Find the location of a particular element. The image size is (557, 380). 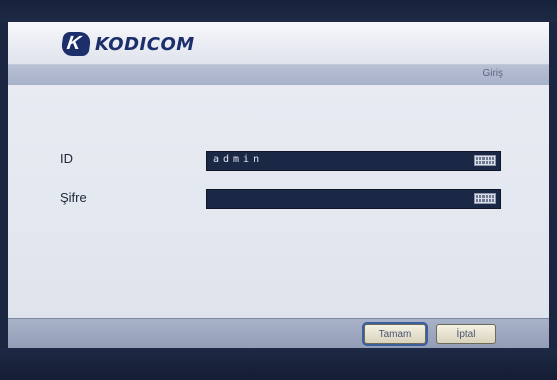

dialog-footer: Tamam İptal is located at coordinates (278, 333).